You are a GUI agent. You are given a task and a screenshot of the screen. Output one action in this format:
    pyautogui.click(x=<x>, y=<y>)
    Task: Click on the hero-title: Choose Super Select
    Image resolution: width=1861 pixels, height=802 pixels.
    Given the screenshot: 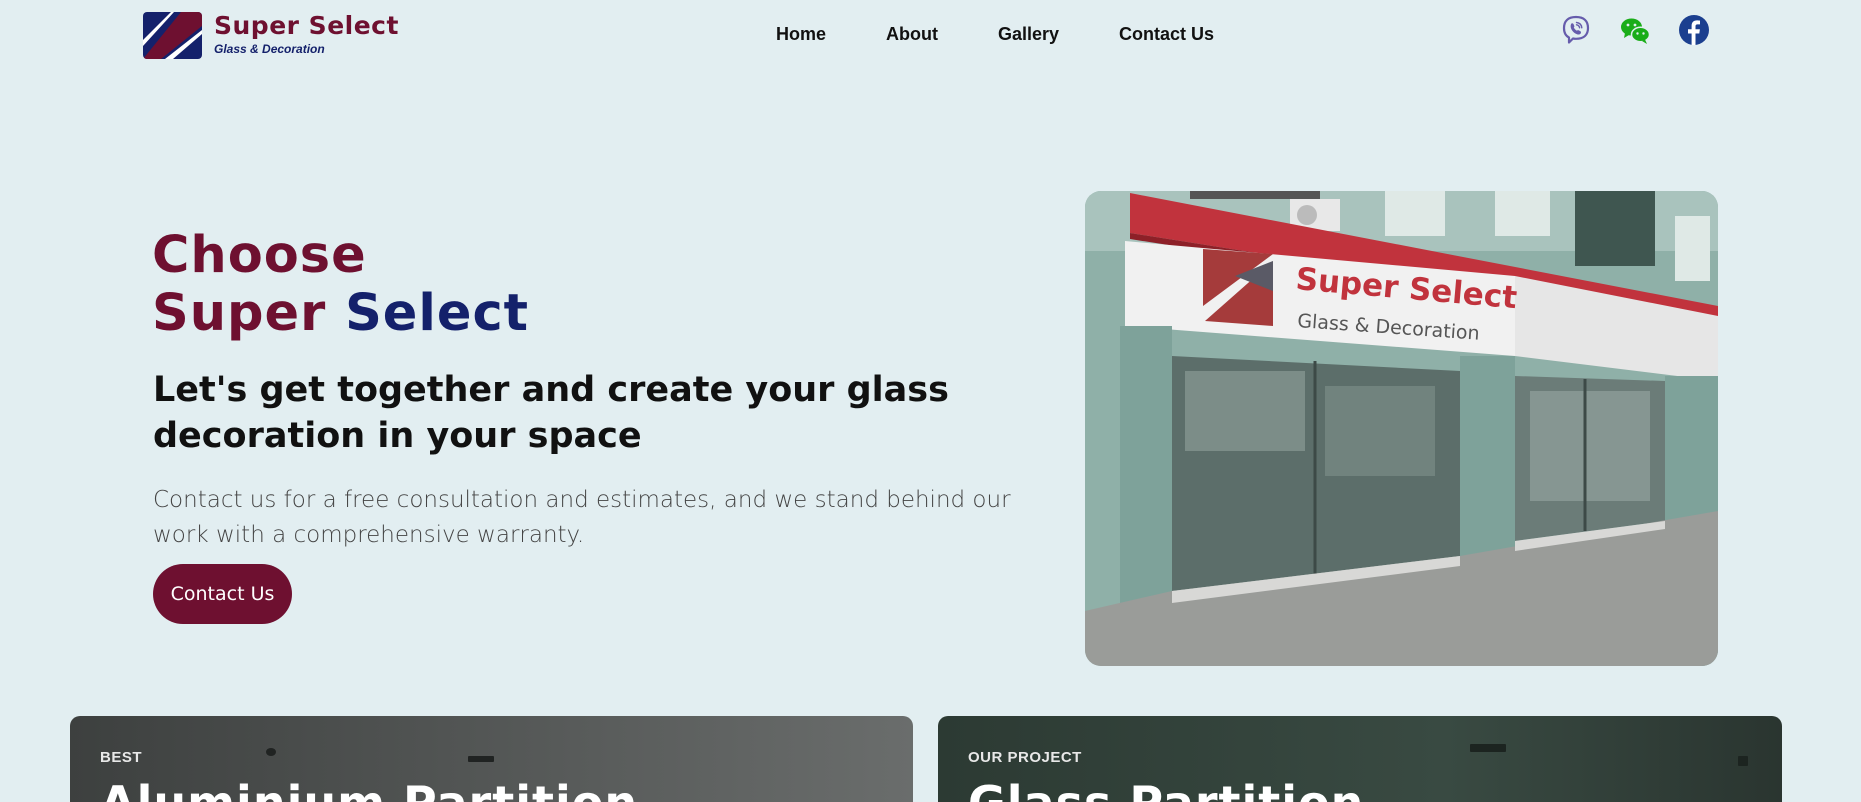 What is the action you would take?
    pyautogui.click(x=340, y=285)
    